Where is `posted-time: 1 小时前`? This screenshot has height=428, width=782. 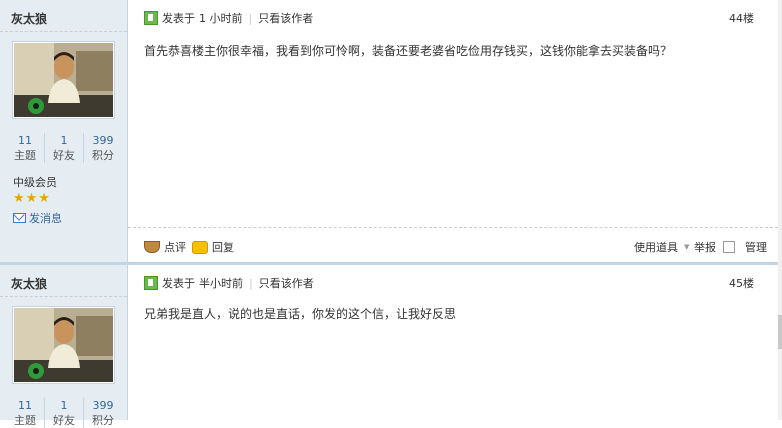 posted-time: 1 小时前 is located at coordinates (221, 18).